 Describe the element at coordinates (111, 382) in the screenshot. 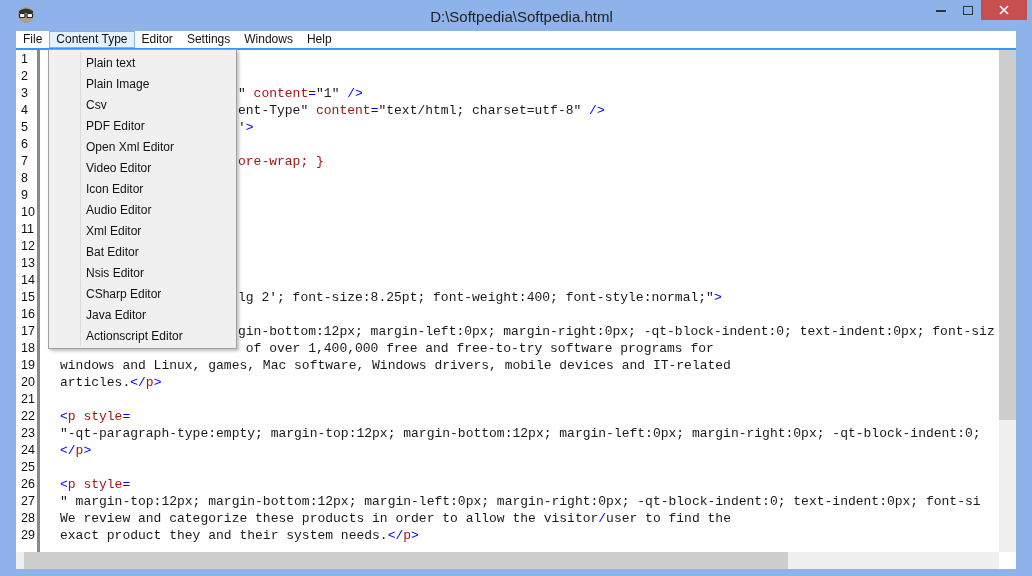

I see `code-line: articles.</p>` at that location.